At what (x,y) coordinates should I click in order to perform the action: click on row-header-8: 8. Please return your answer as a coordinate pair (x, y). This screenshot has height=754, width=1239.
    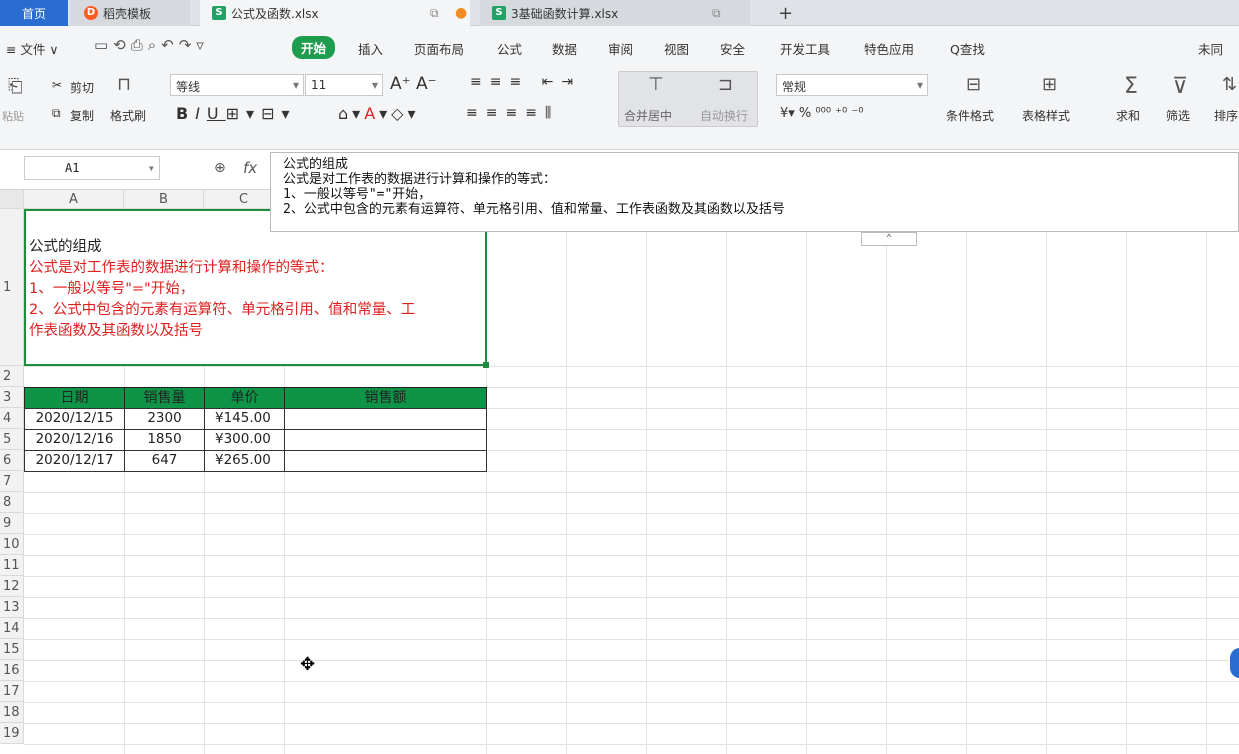
    Looking at the image, I should click on (12, 502).